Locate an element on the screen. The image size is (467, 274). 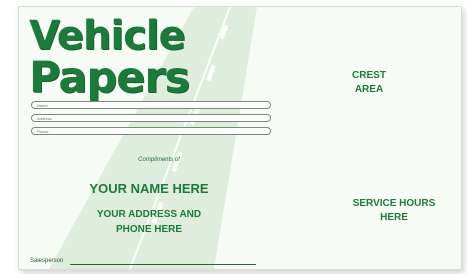
address-field: Address is located at coordinates (151, 118).